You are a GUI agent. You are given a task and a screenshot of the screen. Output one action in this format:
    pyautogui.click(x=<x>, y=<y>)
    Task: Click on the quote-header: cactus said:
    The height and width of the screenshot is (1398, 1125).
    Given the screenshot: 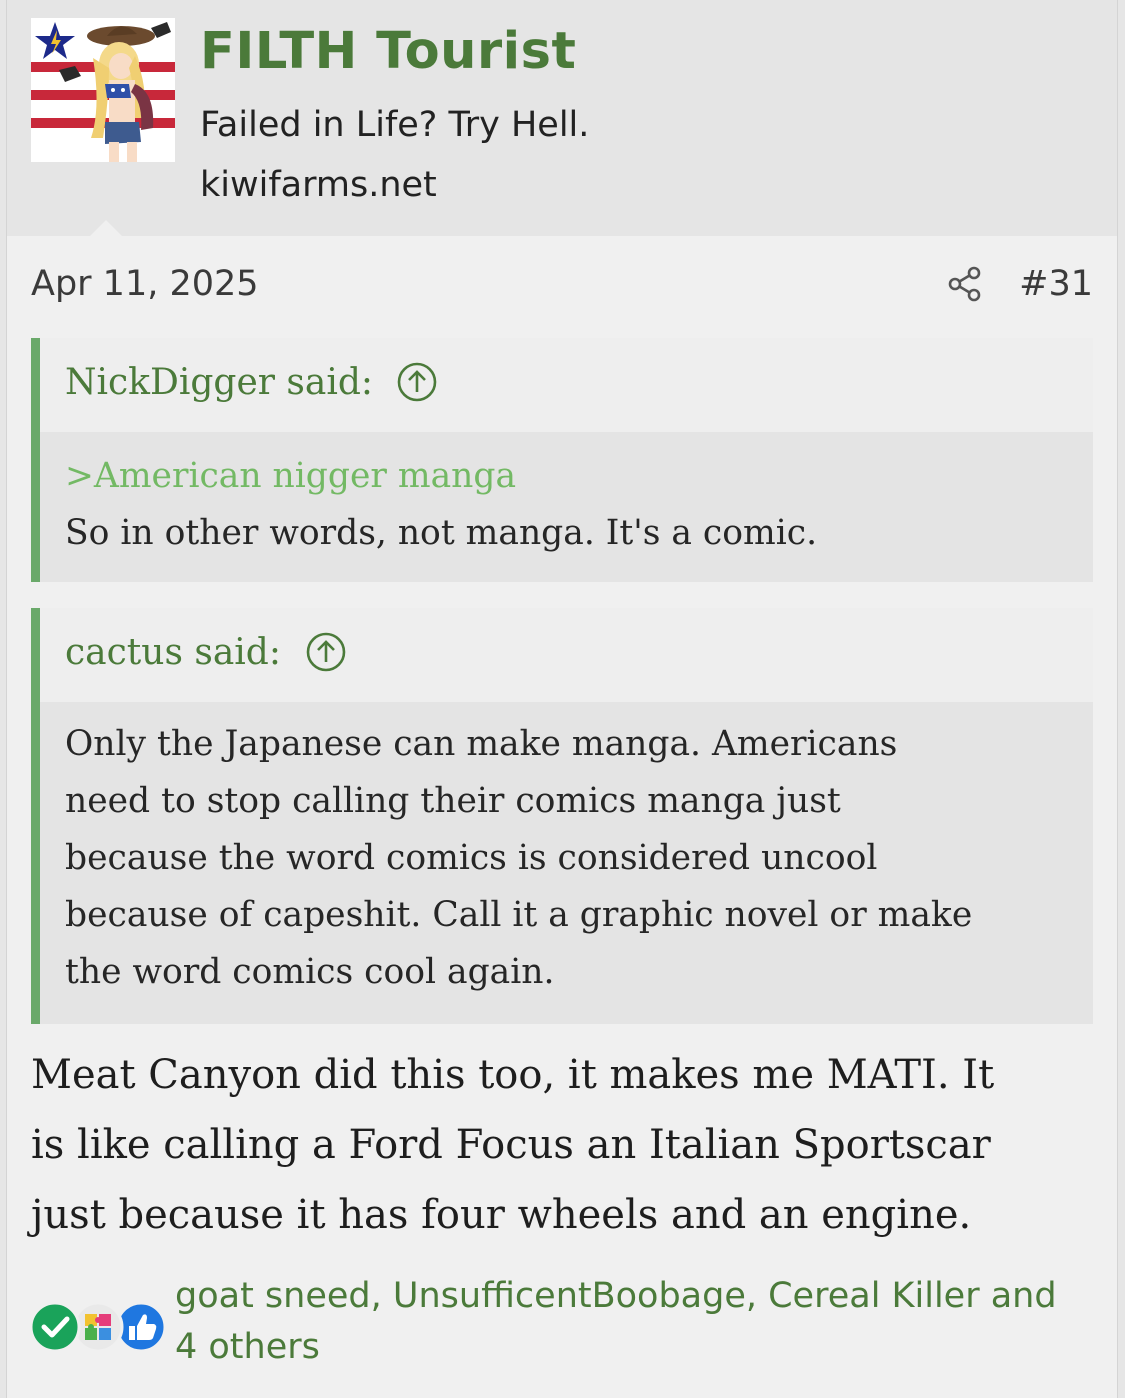 What is the action you would take?
    pyautogui.click(x=566, y=655)
    